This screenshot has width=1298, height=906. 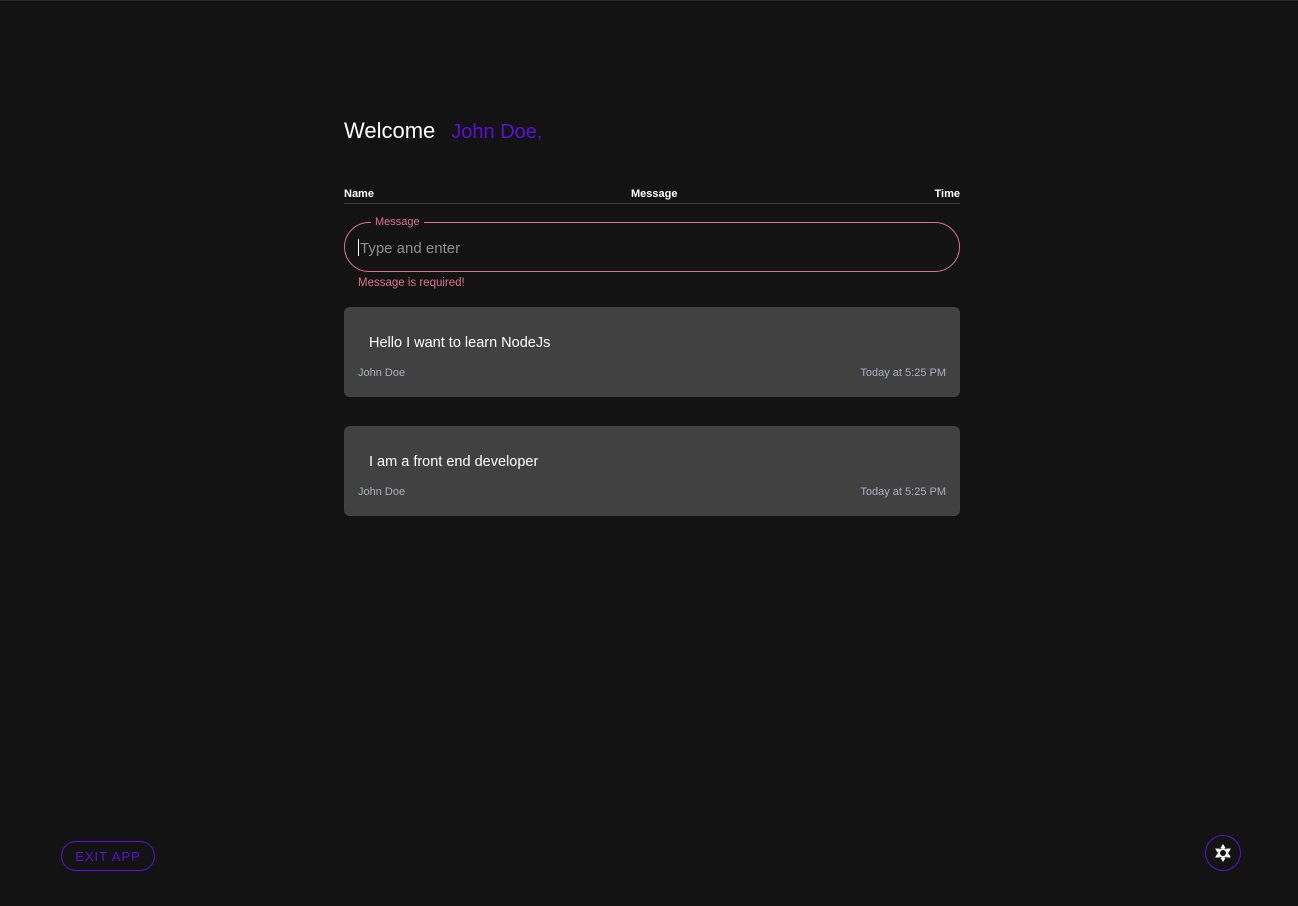 What do you see at coordinates (411, 283) in the screenshot?
I see `message-error-text: Message is required!` at bounding box center [411, 283].